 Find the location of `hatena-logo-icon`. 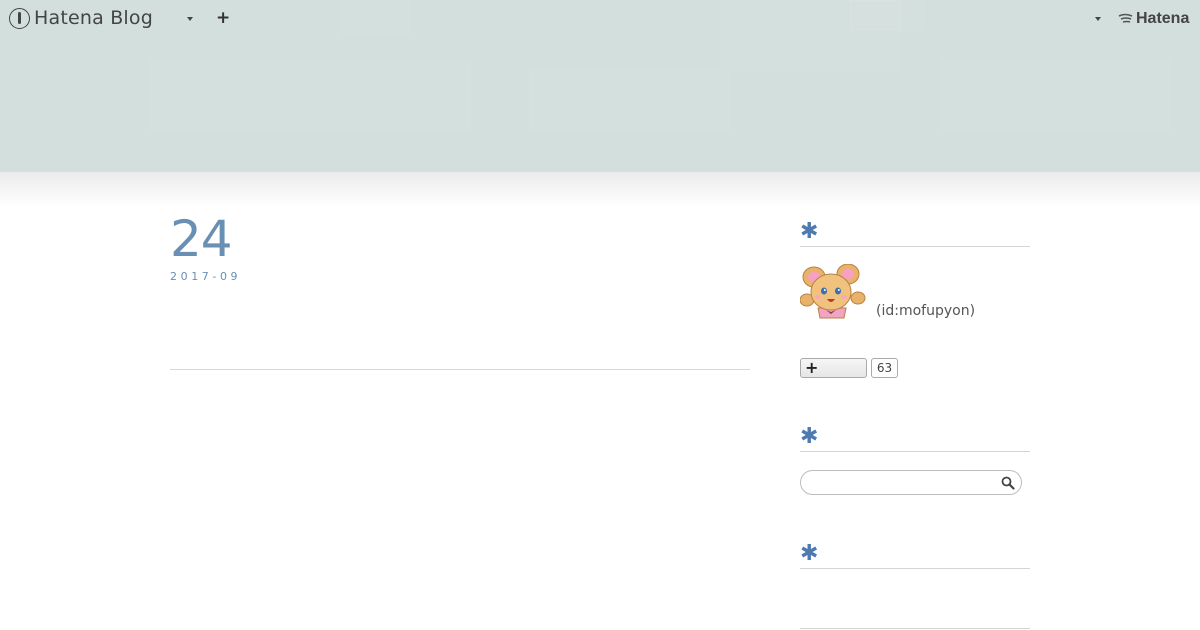

hatena-logo-icon is located at coordinates (1125, 18).